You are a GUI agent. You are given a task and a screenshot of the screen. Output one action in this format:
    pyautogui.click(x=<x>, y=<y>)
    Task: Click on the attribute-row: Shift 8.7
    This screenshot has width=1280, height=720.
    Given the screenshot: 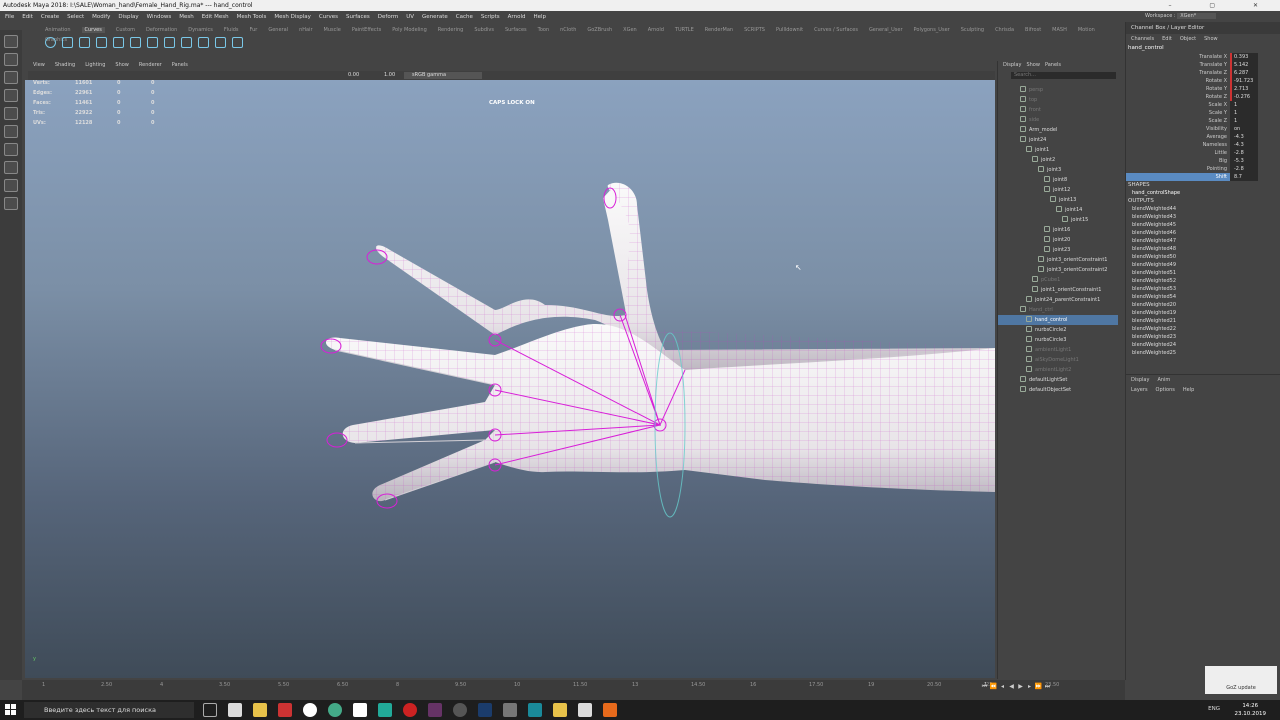 What is the action you would take?
    pyautogui.click(x=1203, y=177)
    